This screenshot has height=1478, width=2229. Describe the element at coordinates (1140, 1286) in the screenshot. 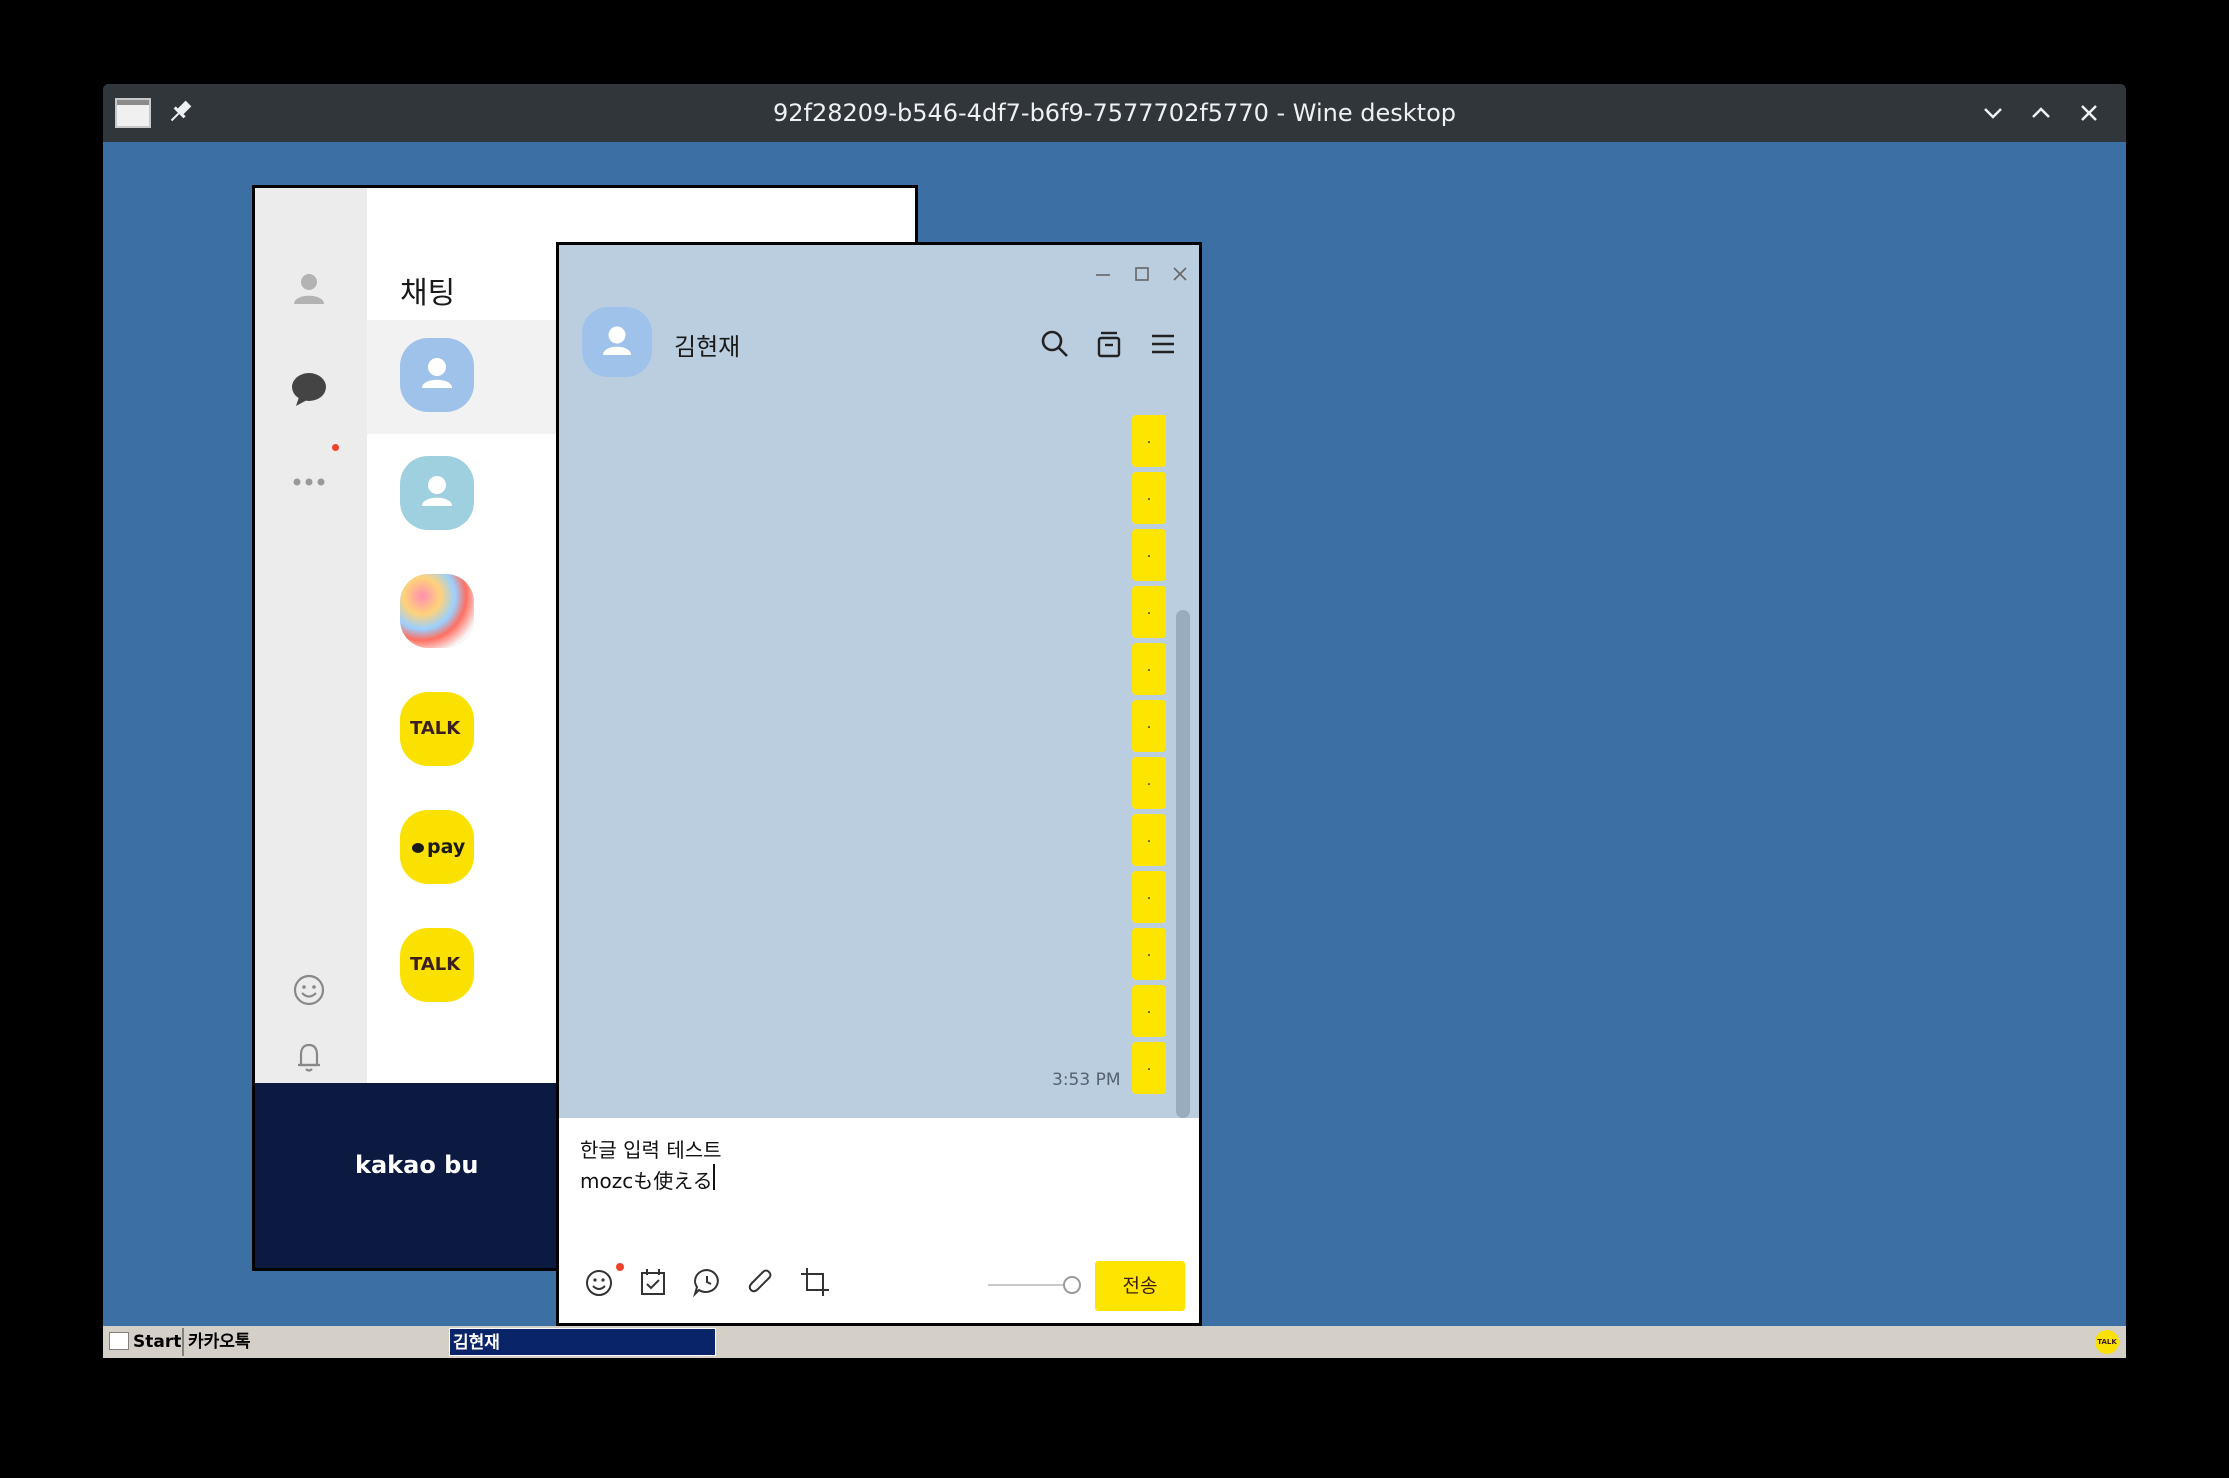

I see `send-button: 전송` at that location.